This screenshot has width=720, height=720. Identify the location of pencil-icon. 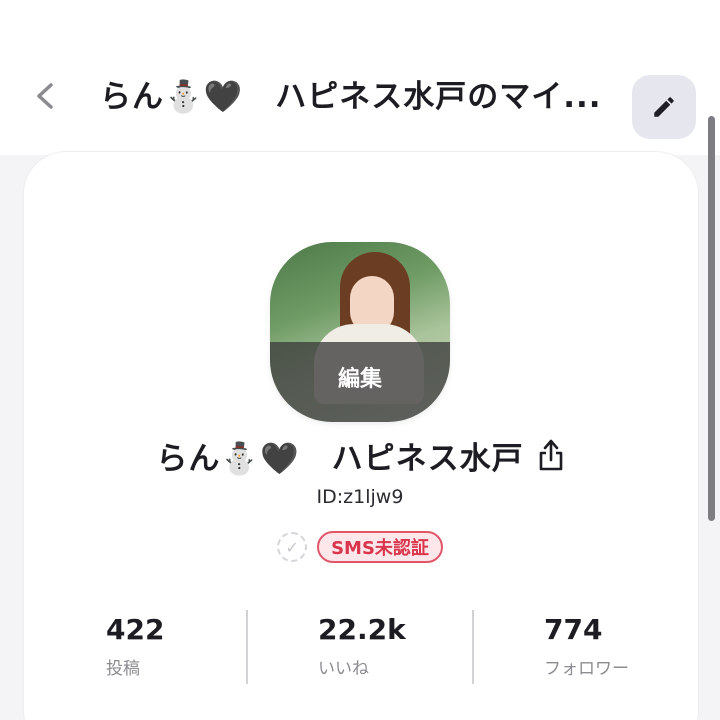
(664, 107).